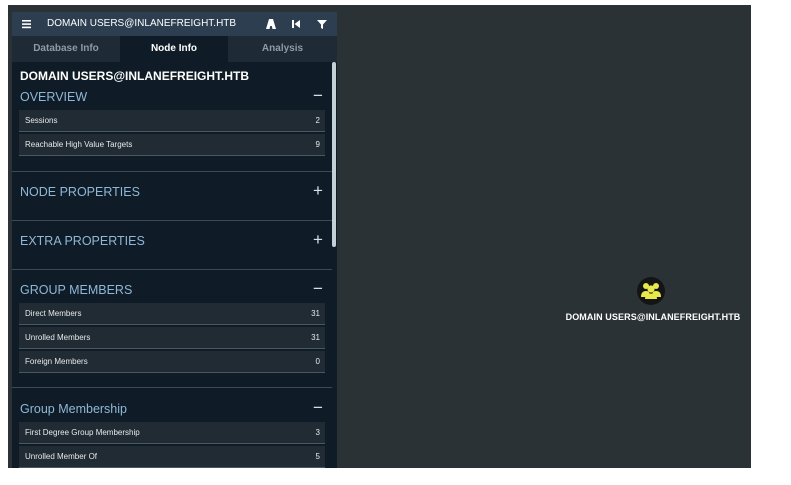  I want to click on tab-bar: Database Info Node Info Analysis, so click(174, 49).